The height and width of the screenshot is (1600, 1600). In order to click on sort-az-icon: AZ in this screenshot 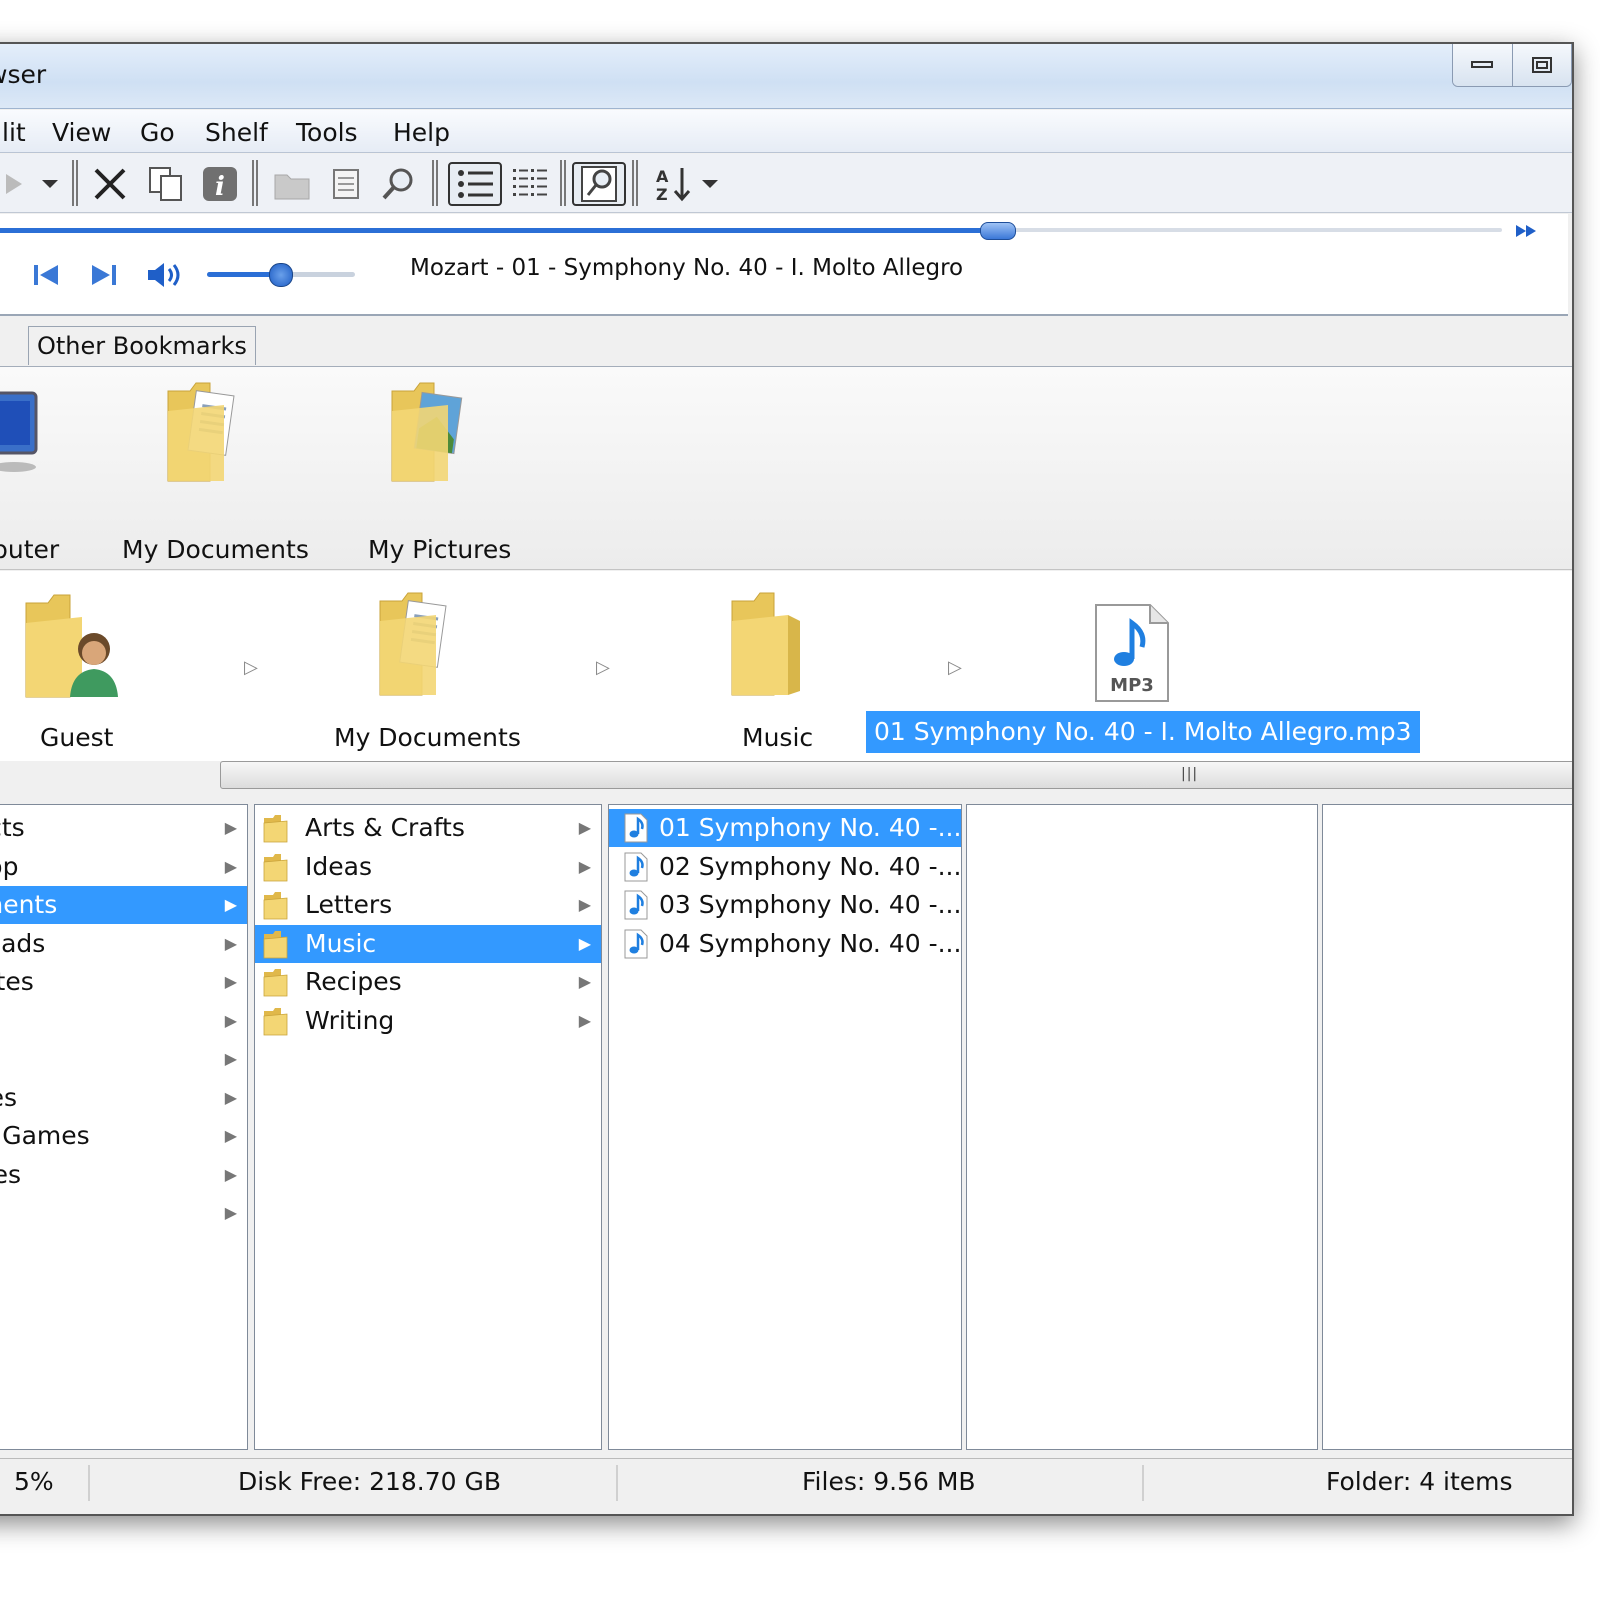, I will do `click(673, 185)`.